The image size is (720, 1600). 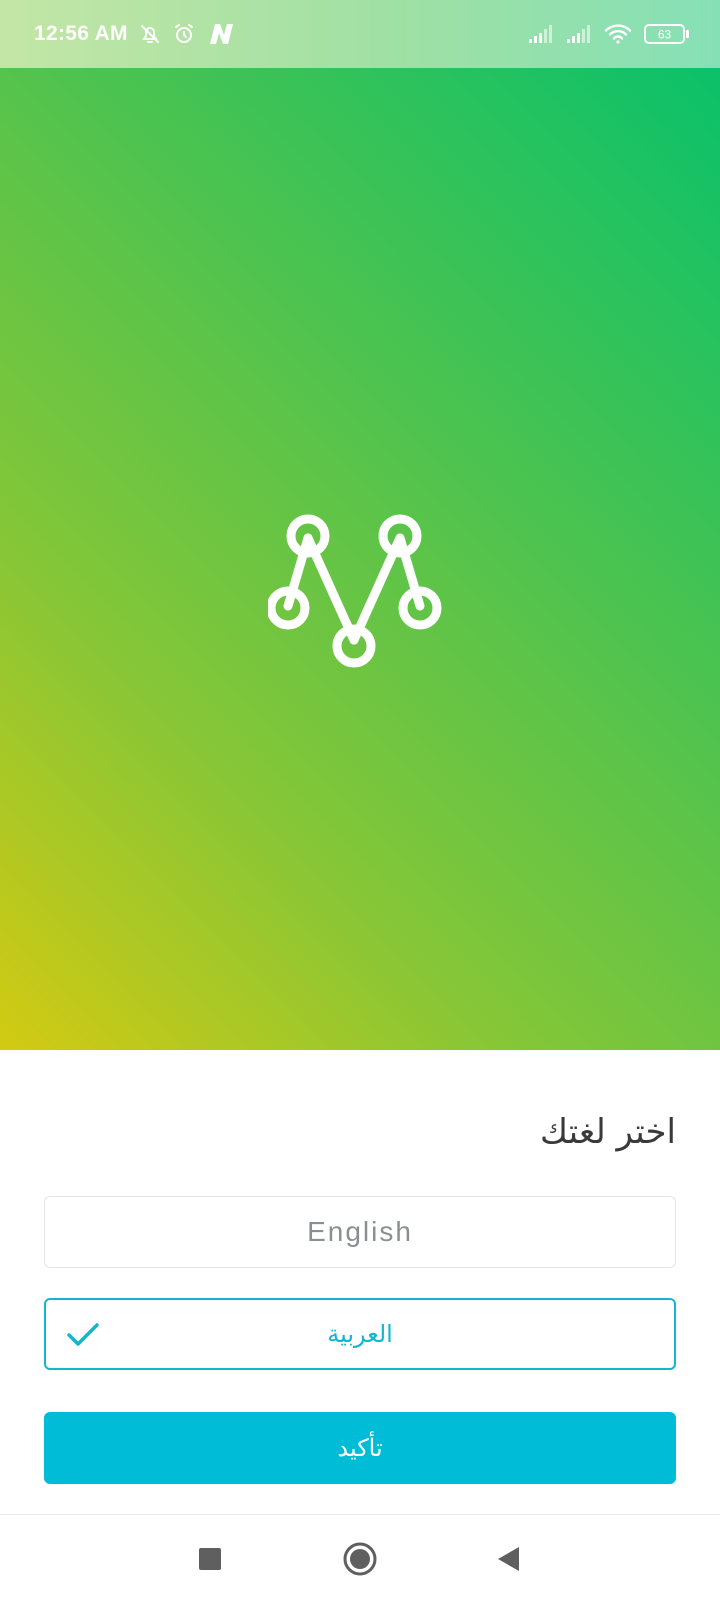 I want to click on language-option-english: English, so click(x=360, y=1232).